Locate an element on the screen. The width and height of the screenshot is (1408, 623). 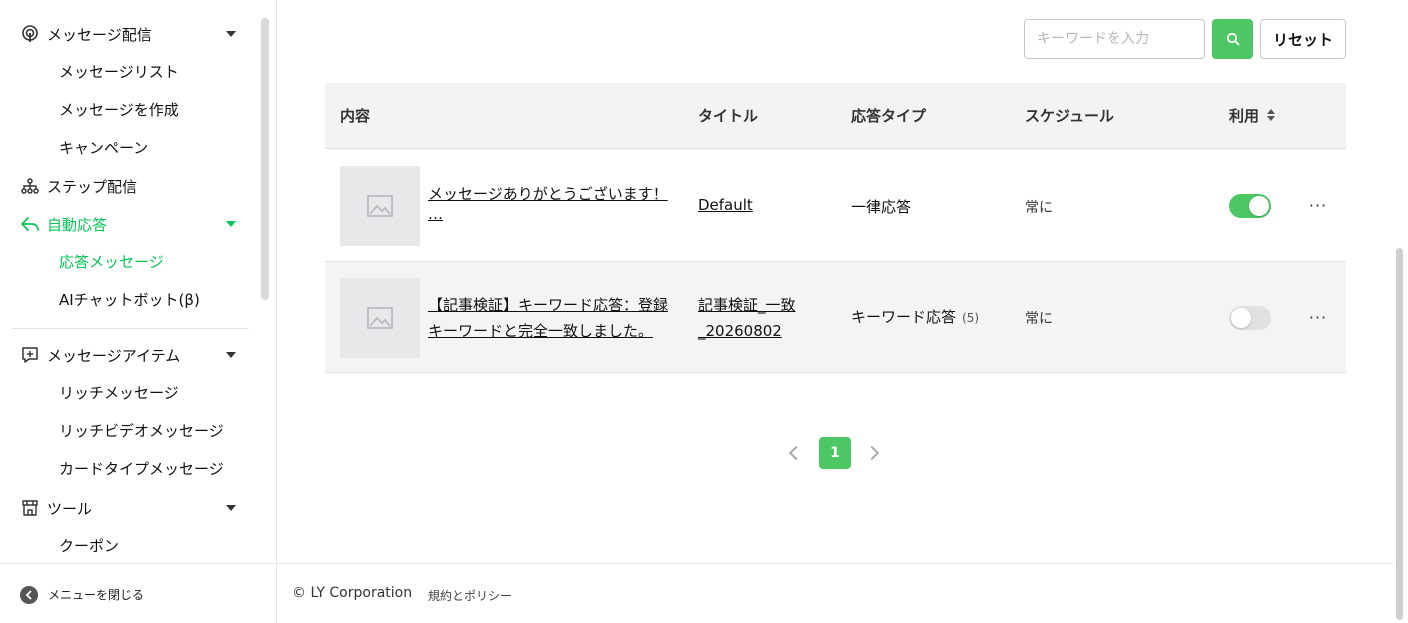
title-link: Default is located at coordinates (763, 205).